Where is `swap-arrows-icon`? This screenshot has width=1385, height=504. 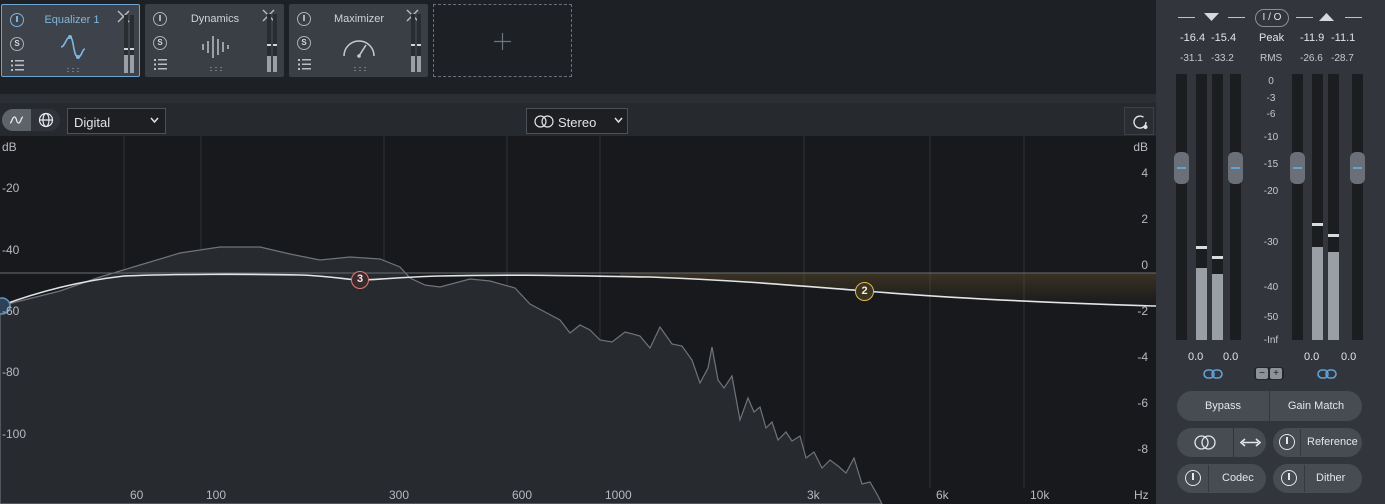 swap-arrows-icon is located at coordinates (1250, 442).